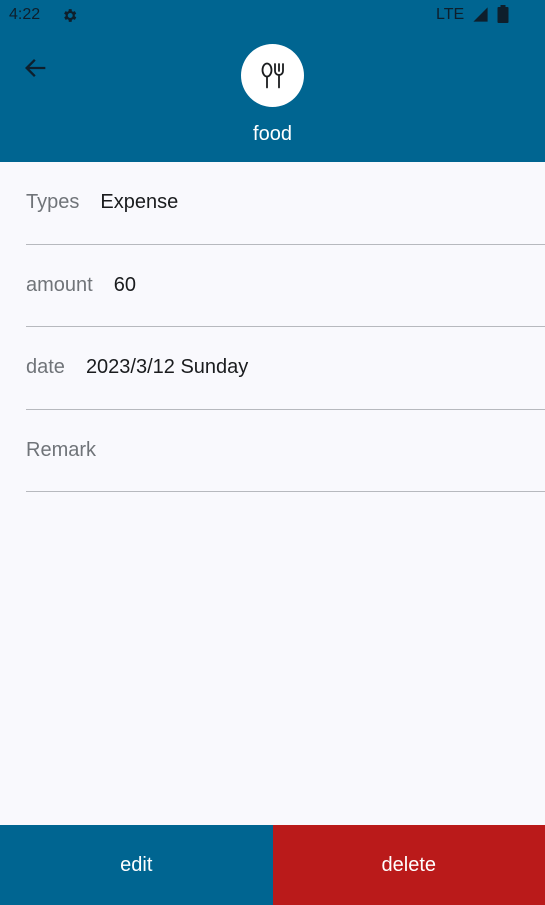  I want to click on back-button, so click(36, 68).